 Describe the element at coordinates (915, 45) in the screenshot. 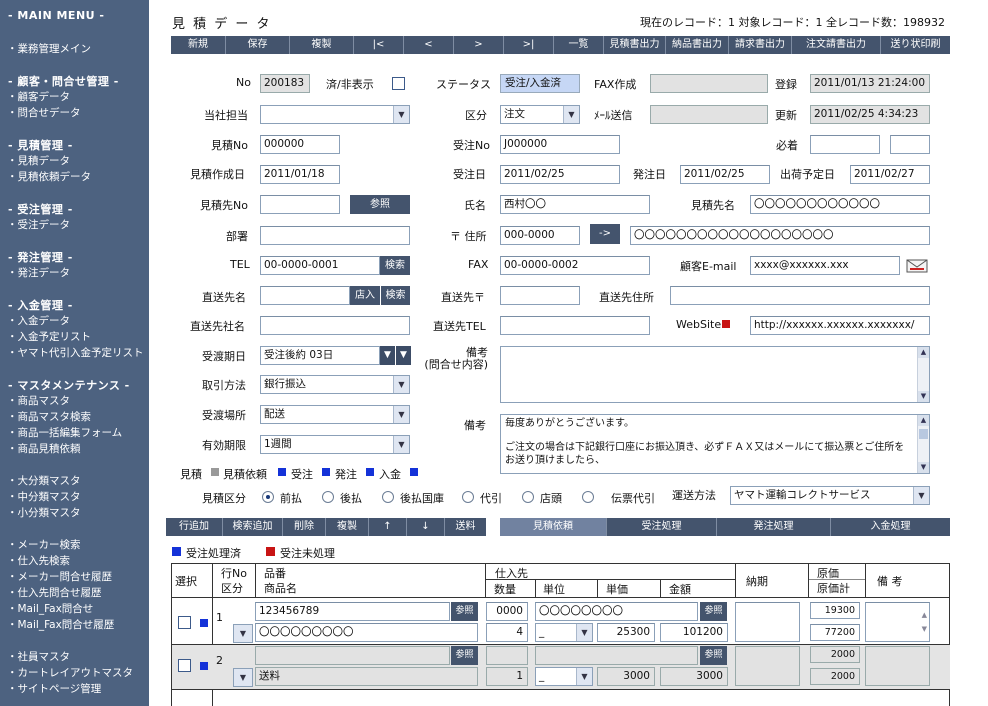

I see `shipping-label-button: 送り状印刷` at that location.